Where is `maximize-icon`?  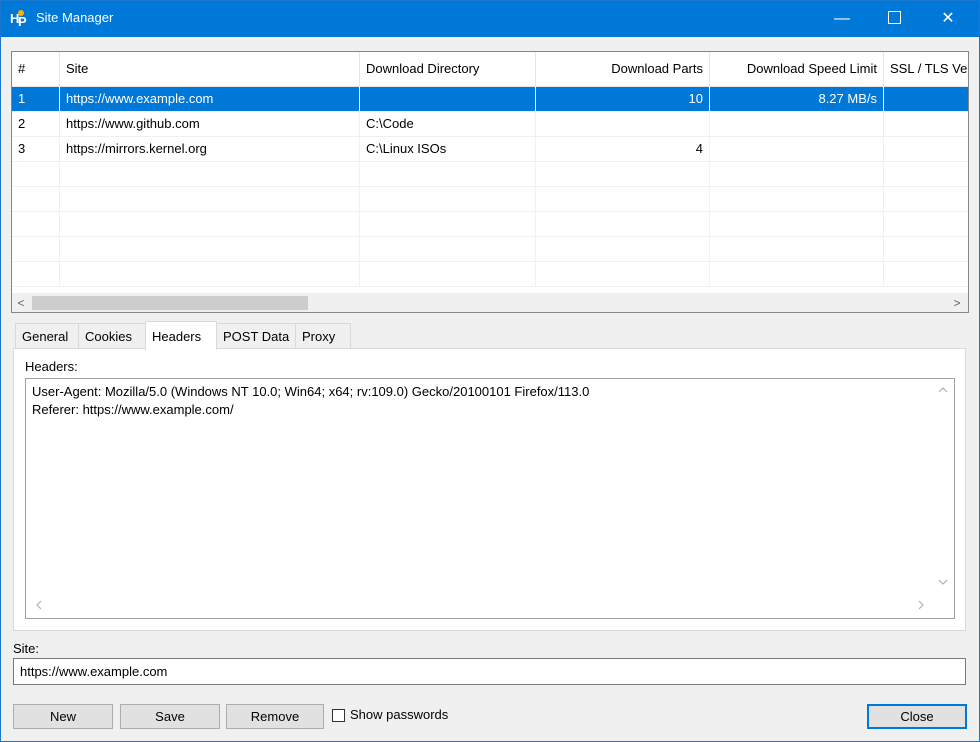
maximize-icon is located at coordinates (894, 17).